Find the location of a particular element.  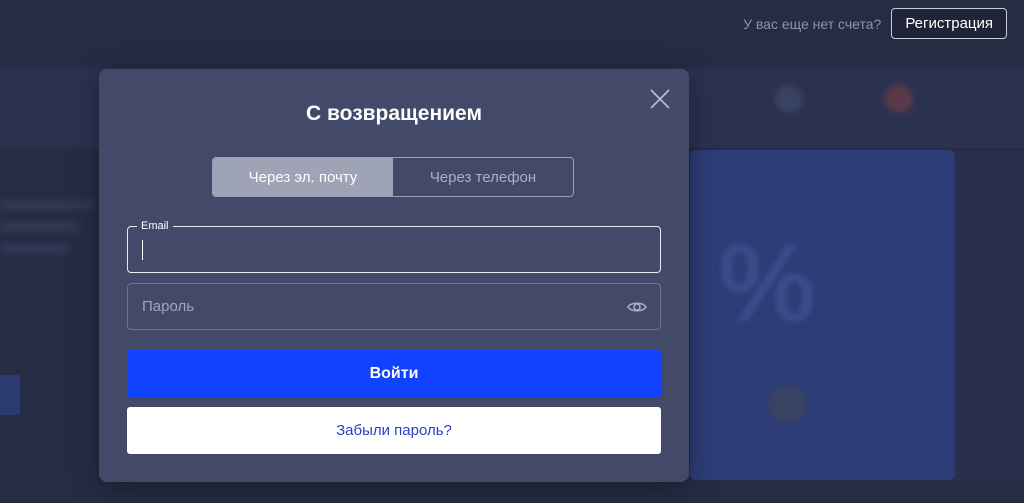

login-method-tabs: Через эл. почту Через телефон is located at coordinates (393, 177).